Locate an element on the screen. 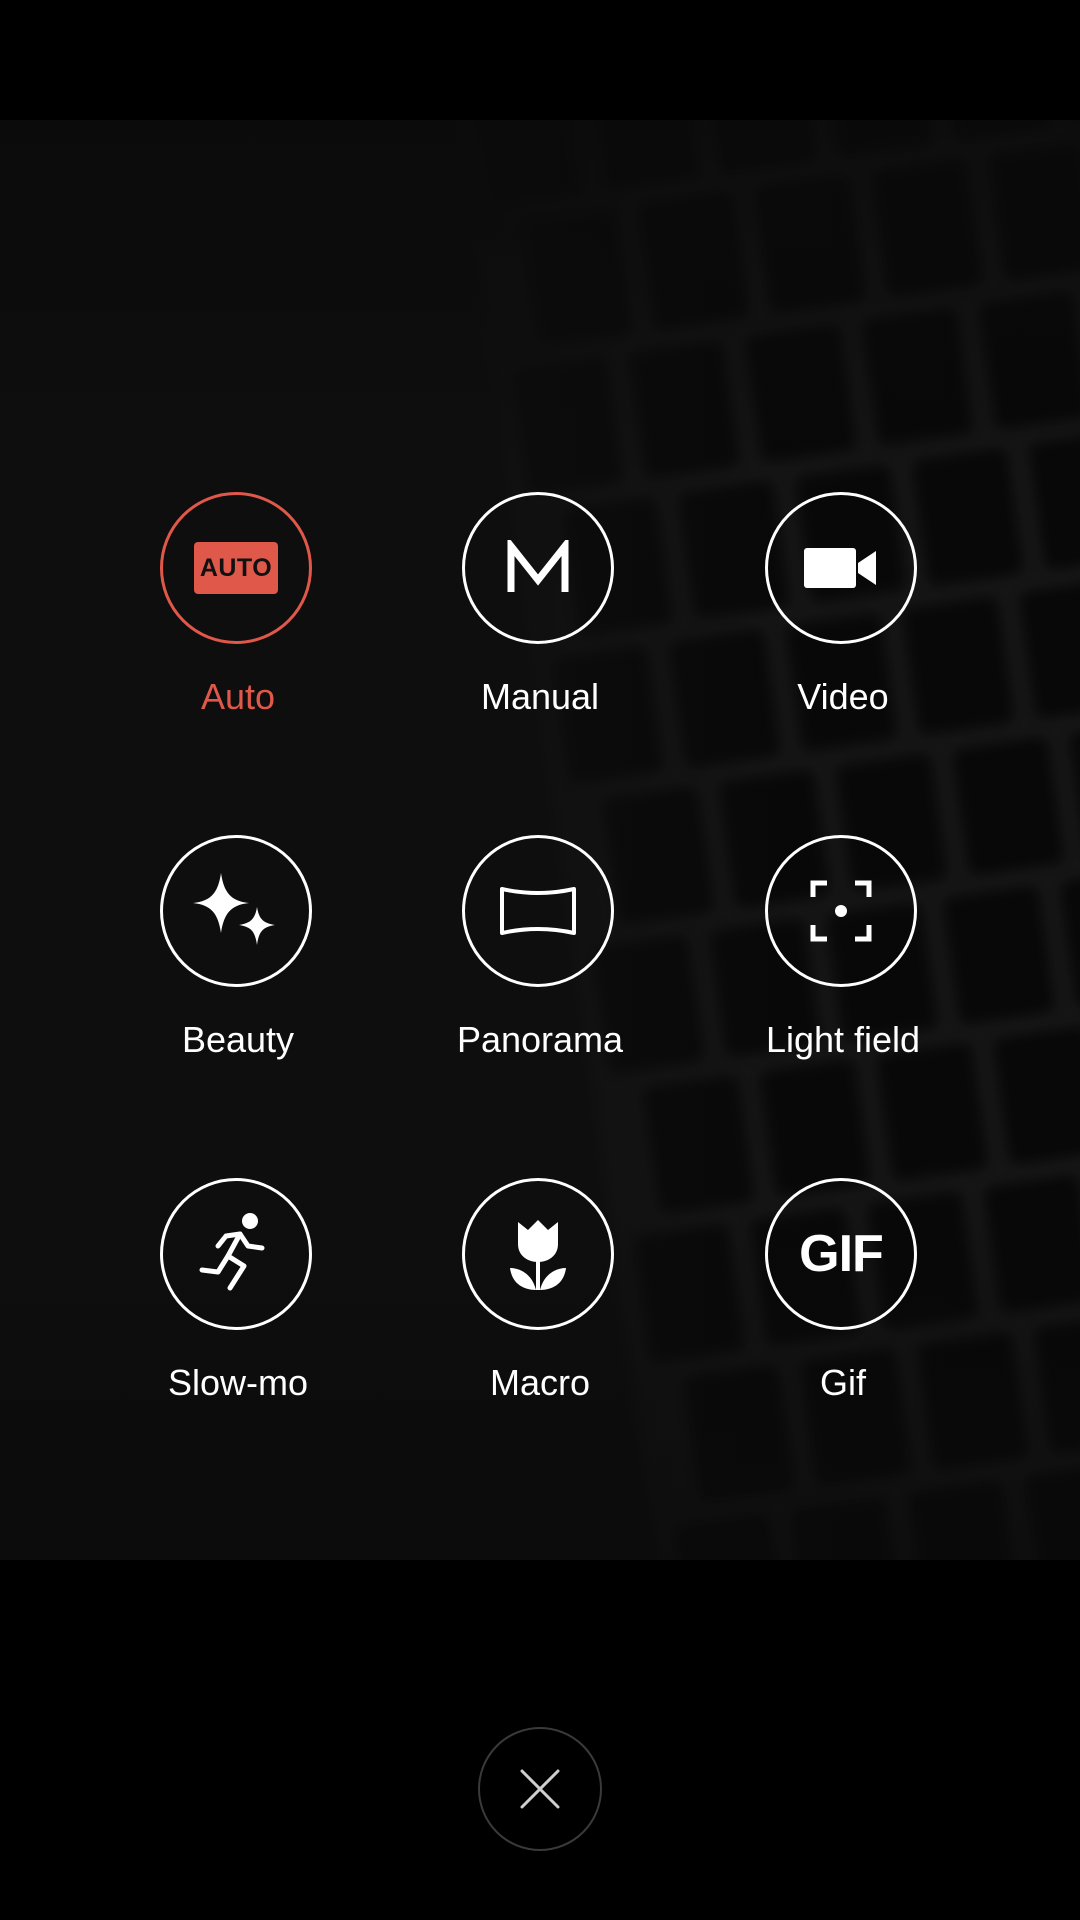 This screenshot has width=1080, height=1920. mode-gif: GIF Gif is located at coordinates (843, 1298).